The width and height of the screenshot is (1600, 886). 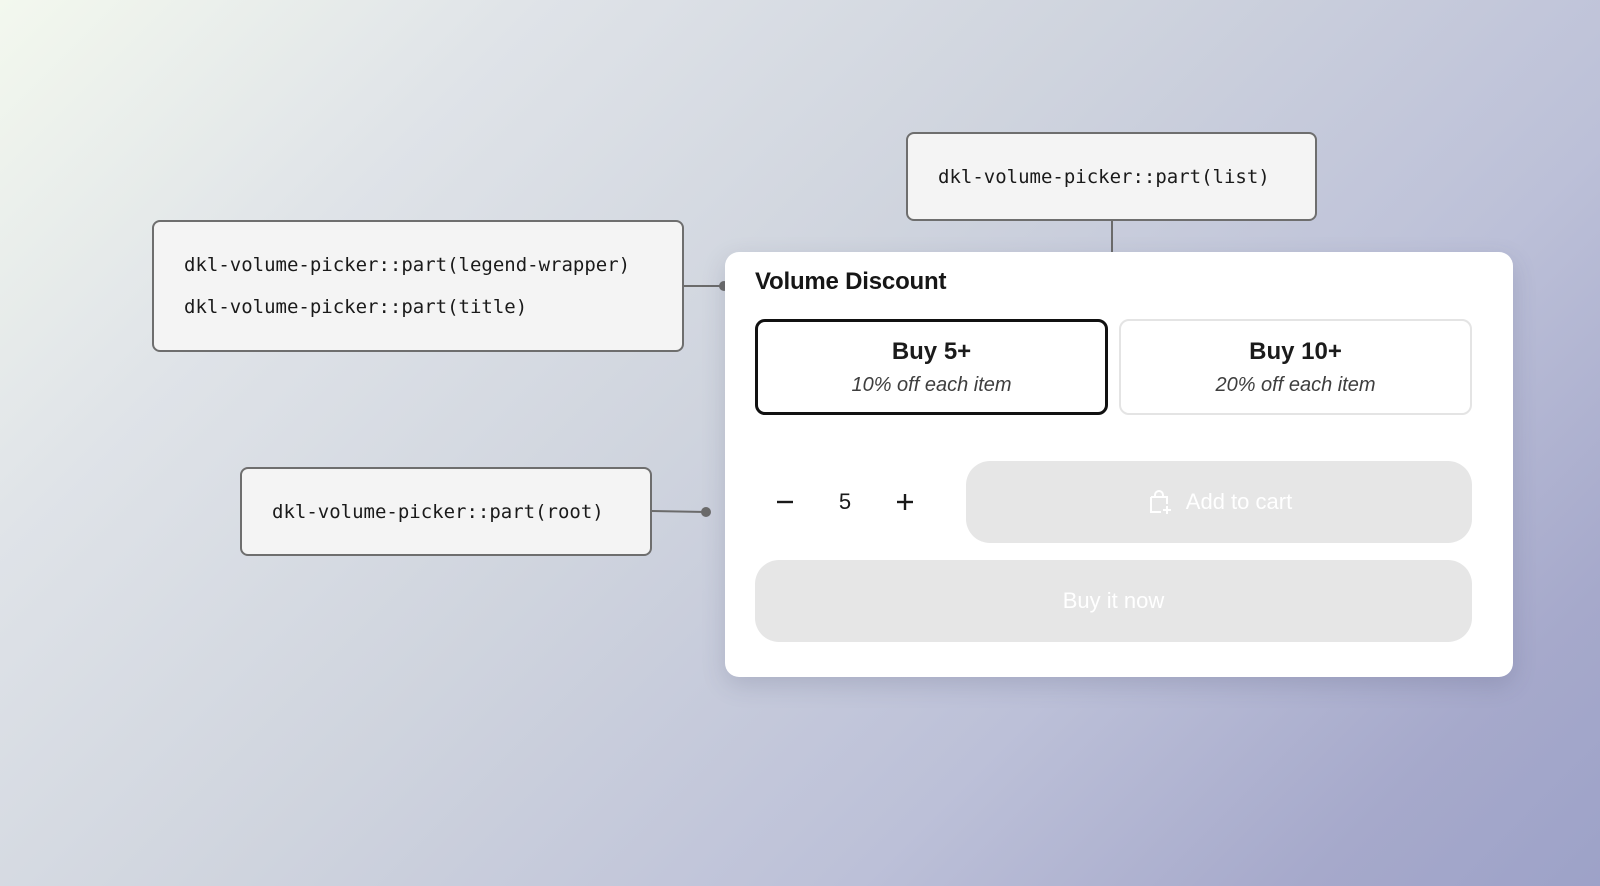 What do you see at coordinates (931, 367) in the screenshot?
I see `option-buy-5: Buy 5+ 10% off each item` at bounding box center [931, 367].